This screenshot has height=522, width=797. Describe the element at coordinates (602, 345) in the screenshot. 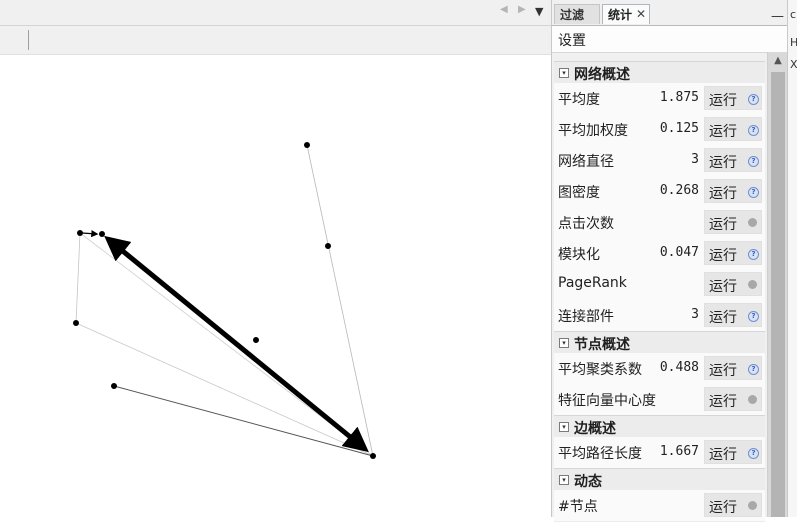

I see `section-title: 节点概述` at that location.